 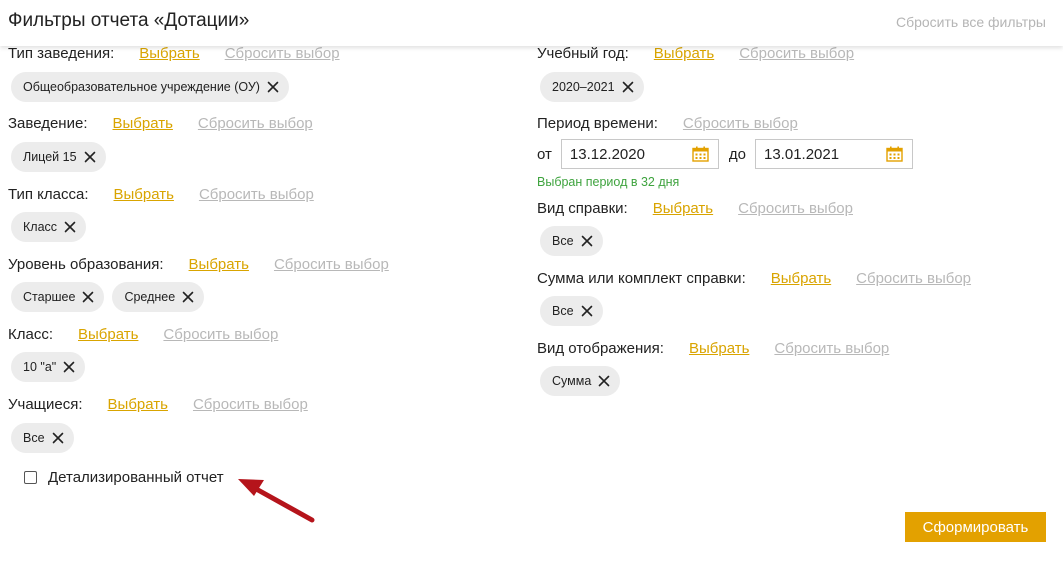 I want to click on filter-institution: Заведение: Выбрать Сбросить выбор, so click(x=160, y=123).